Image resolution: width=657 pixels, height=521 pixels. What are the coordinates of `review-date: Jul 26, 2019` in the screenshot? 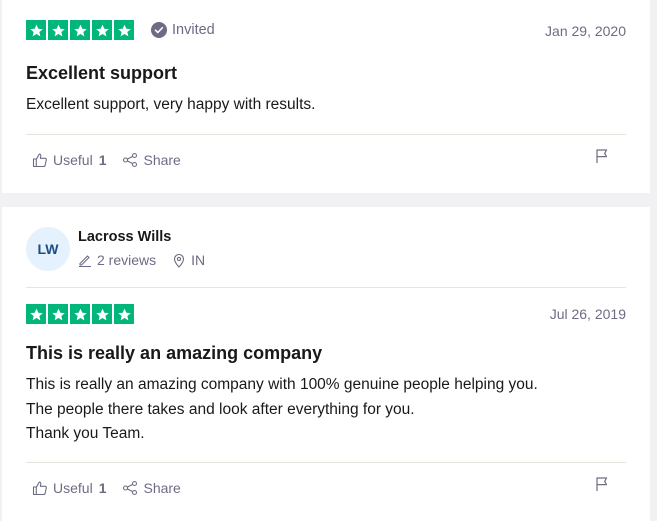 It's located at (587, 314).